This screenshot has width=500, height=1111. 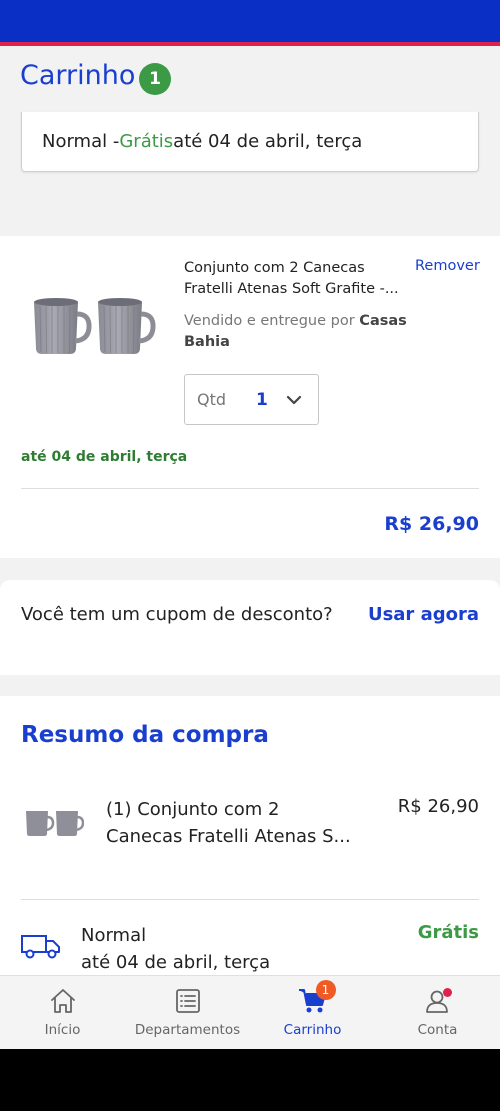 What do you see at coordinates (40, 947) in the screenshot?
I see `truck-icon` at bounding box center [40, 947].